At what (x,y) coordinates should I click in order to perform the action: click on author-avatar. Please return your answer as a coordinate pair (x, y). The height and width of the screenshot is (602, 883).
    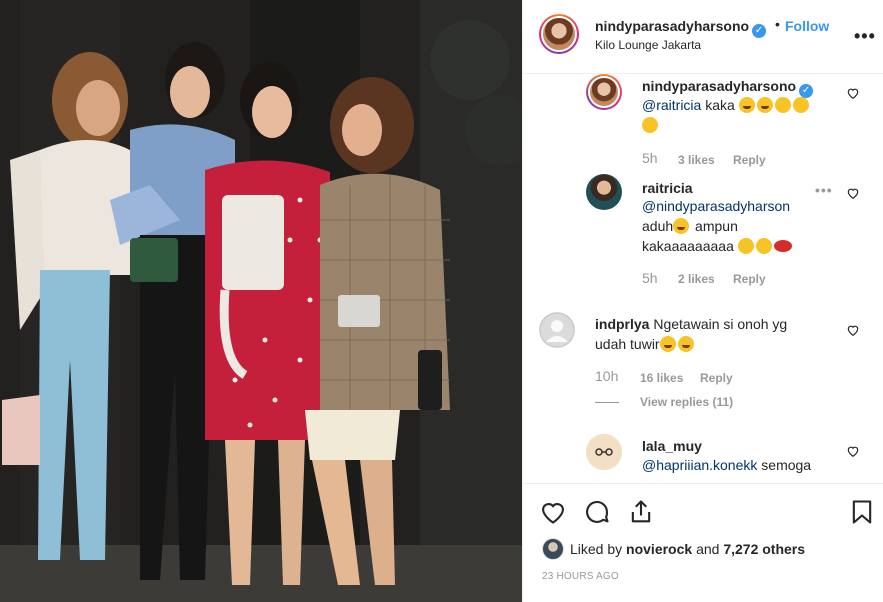
    Looking at the image, I should click on (559, 34).